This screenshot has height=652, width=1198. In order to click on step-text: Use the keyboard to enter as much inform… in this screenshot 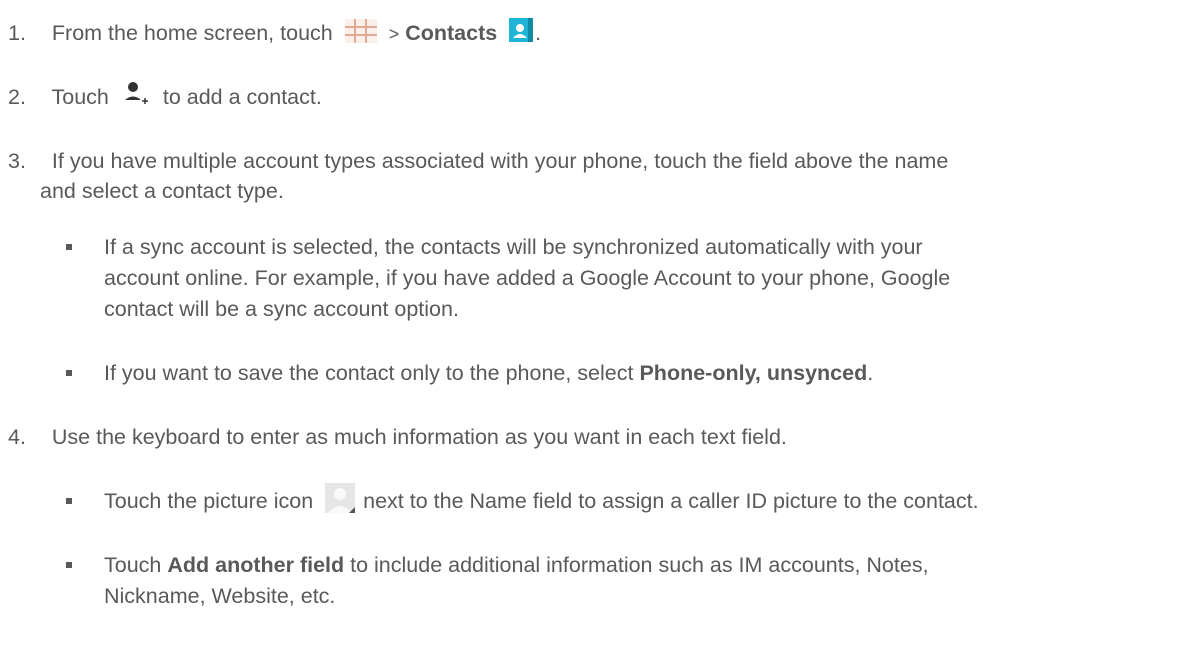, I will do `click(419, 437)`.